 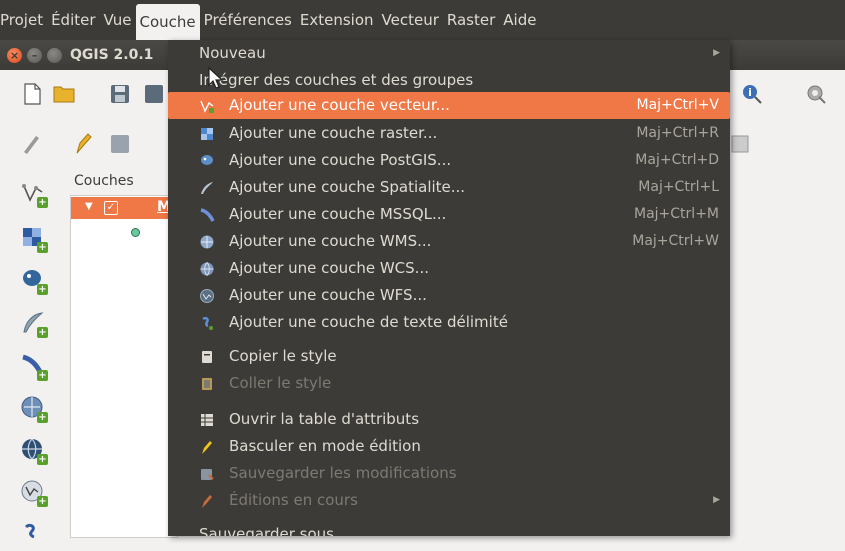 I want to click on add-wfs-layer-button: +, so click(x=34, y=493).